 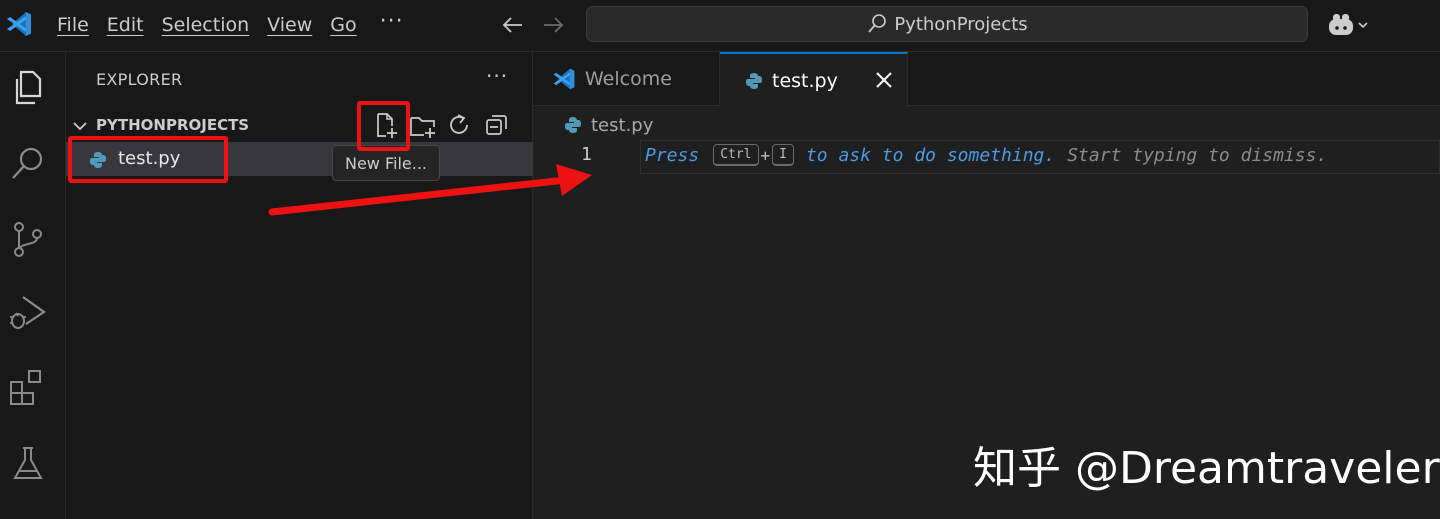 I want to click on command-center-search: PythonProjects, so click(x=947, y=24).